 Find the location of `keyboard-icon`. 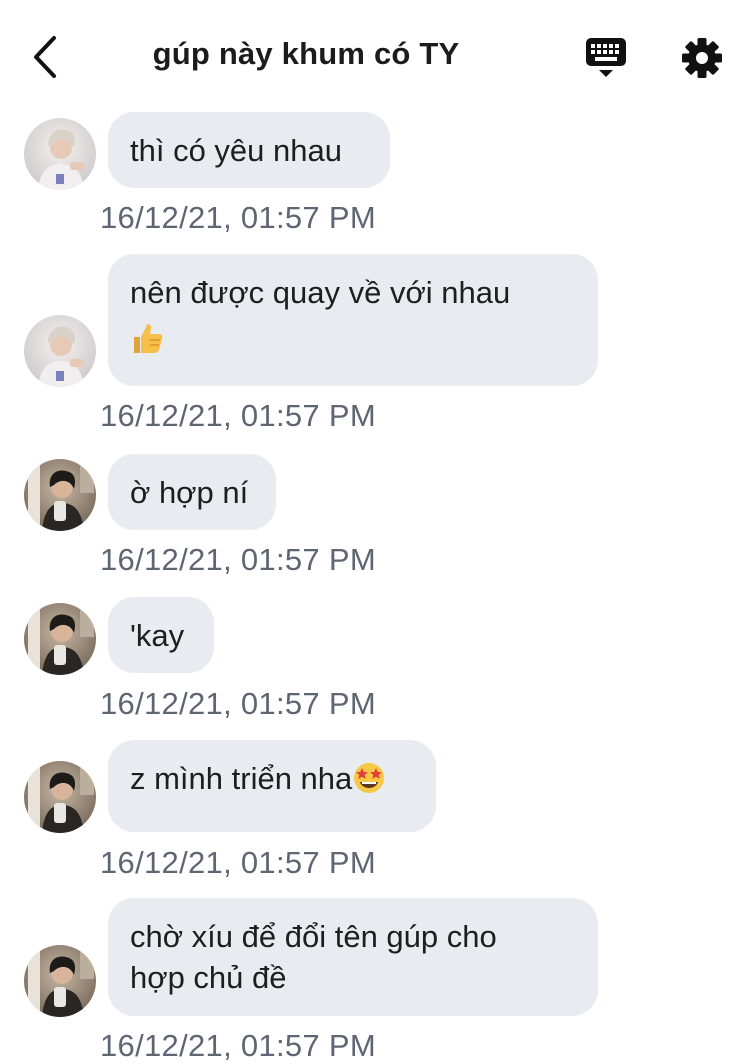

keyboard-icon is located at coordinates (606, 58).